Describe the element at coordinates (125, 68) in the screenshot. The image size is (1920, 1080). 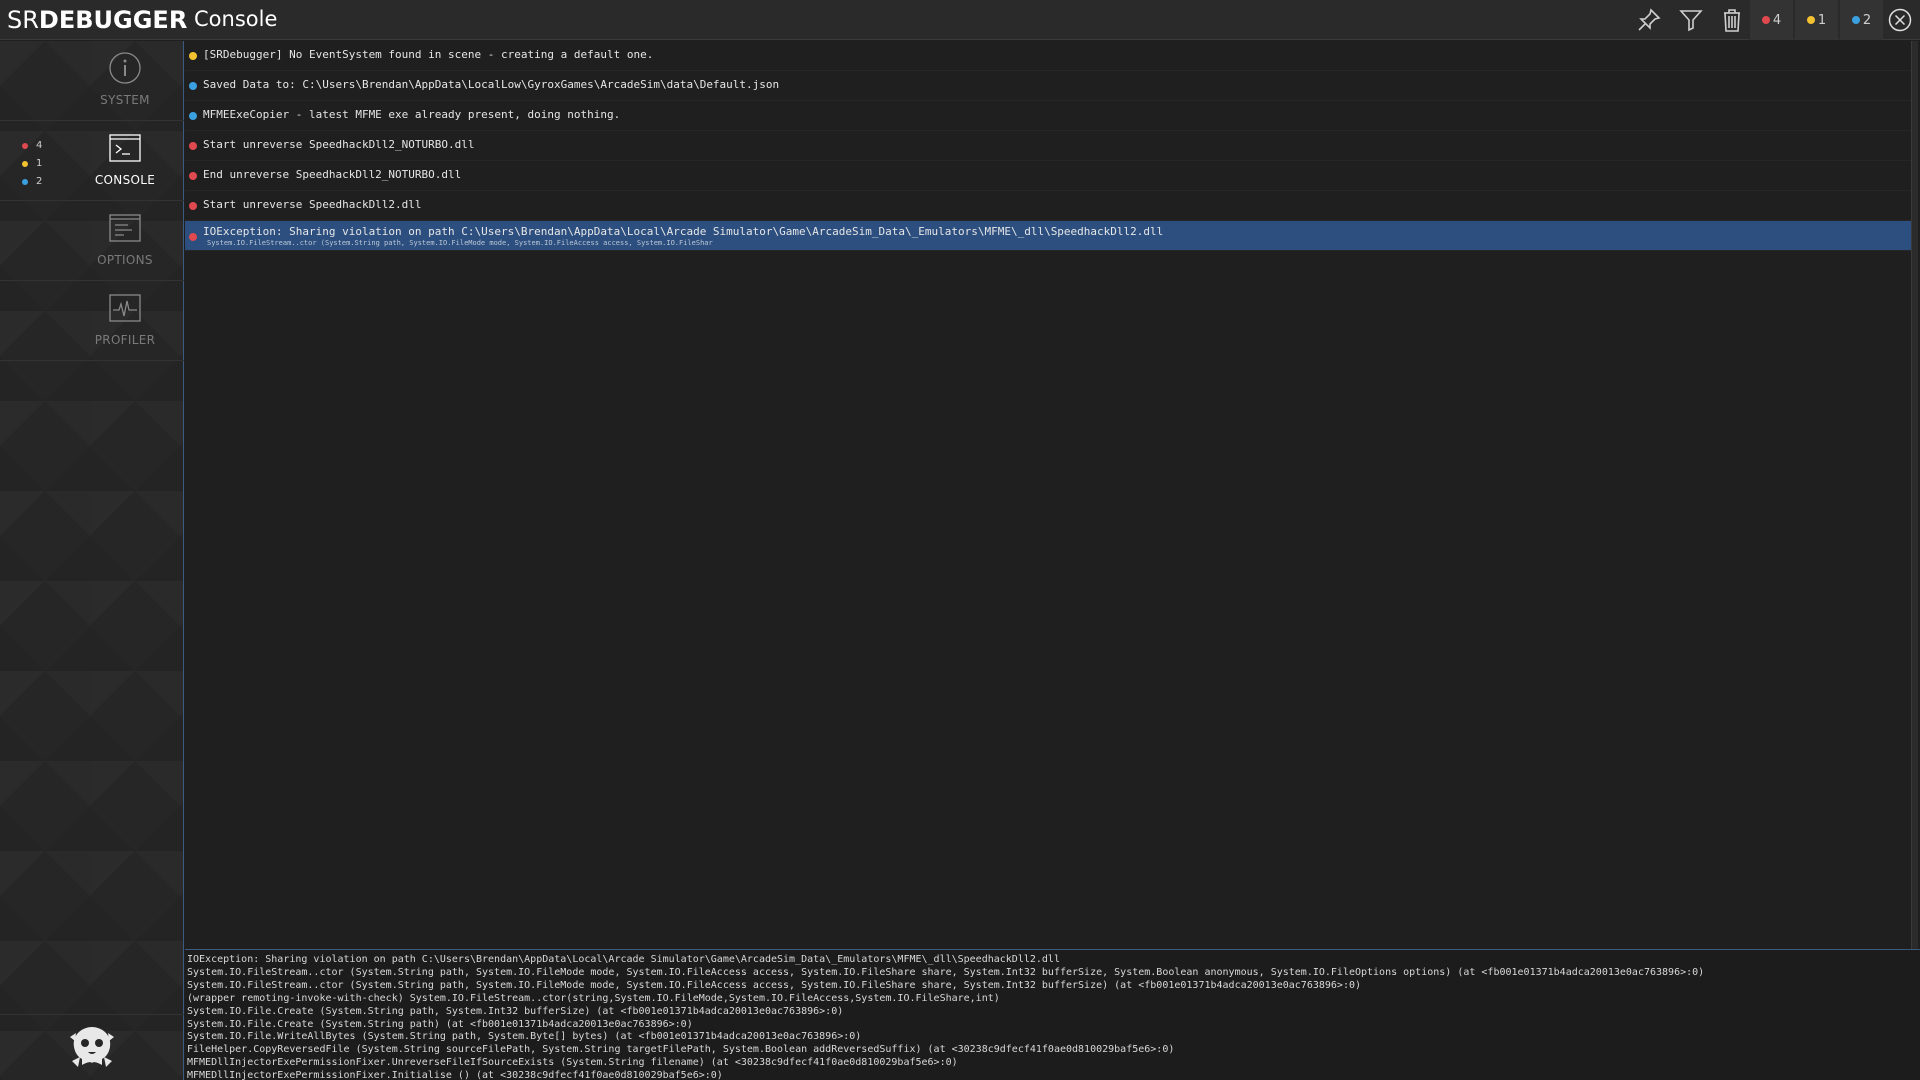
I see `info-icon` at that location.